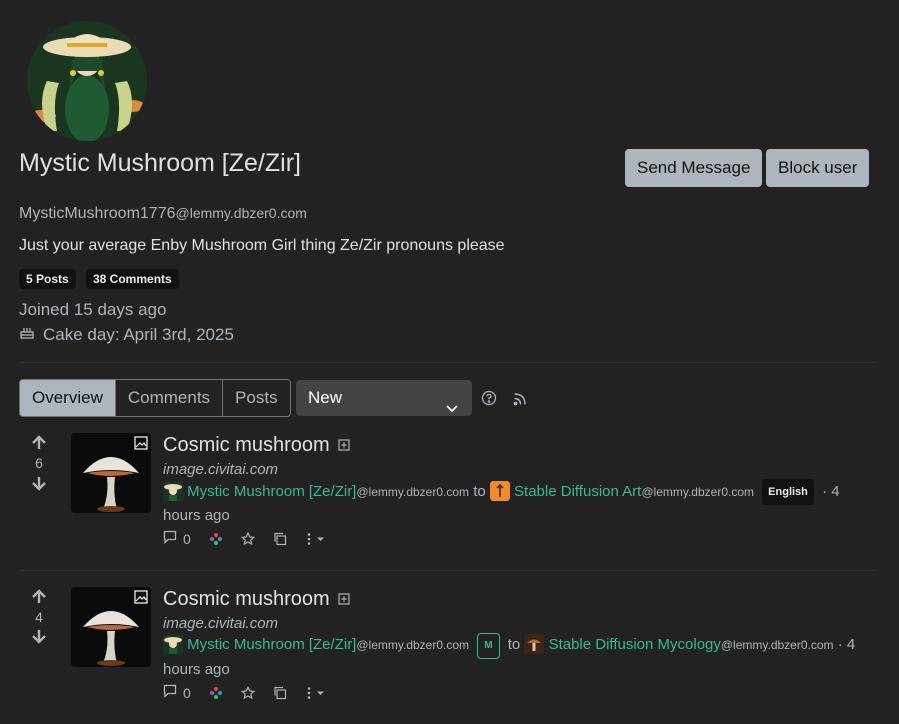 The image size is (899, 724). I want to click on post-score: 6, so click(39, 463).